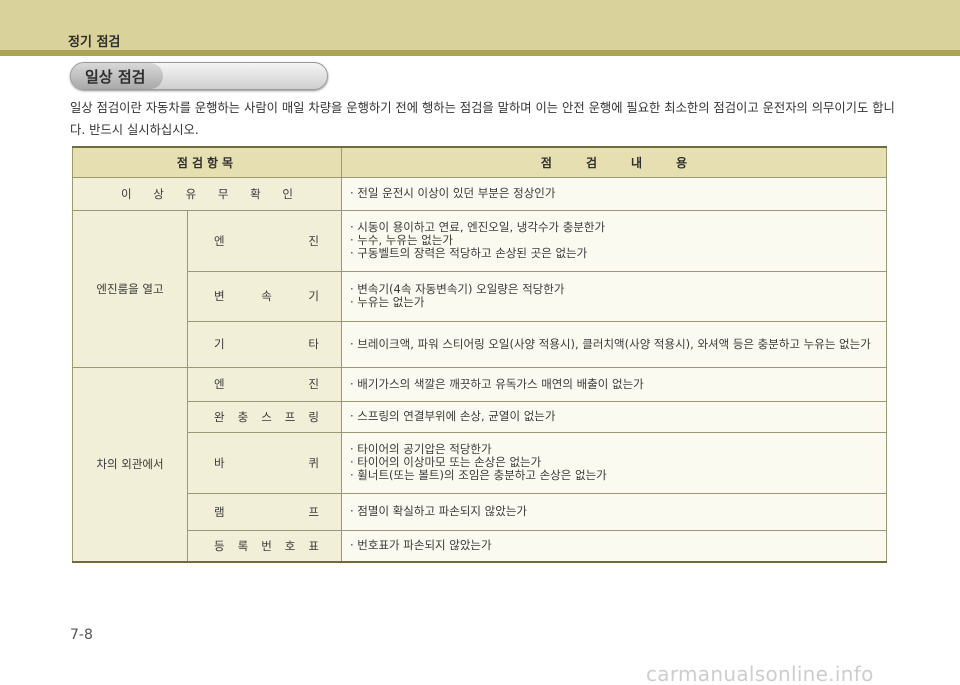 The image size is (960, 685). What do you see at coordinates (421, 545) in the screenshot?
I see `content-line: · 번호표가 파손되지 않았는가` at bounding box center [421, 545].